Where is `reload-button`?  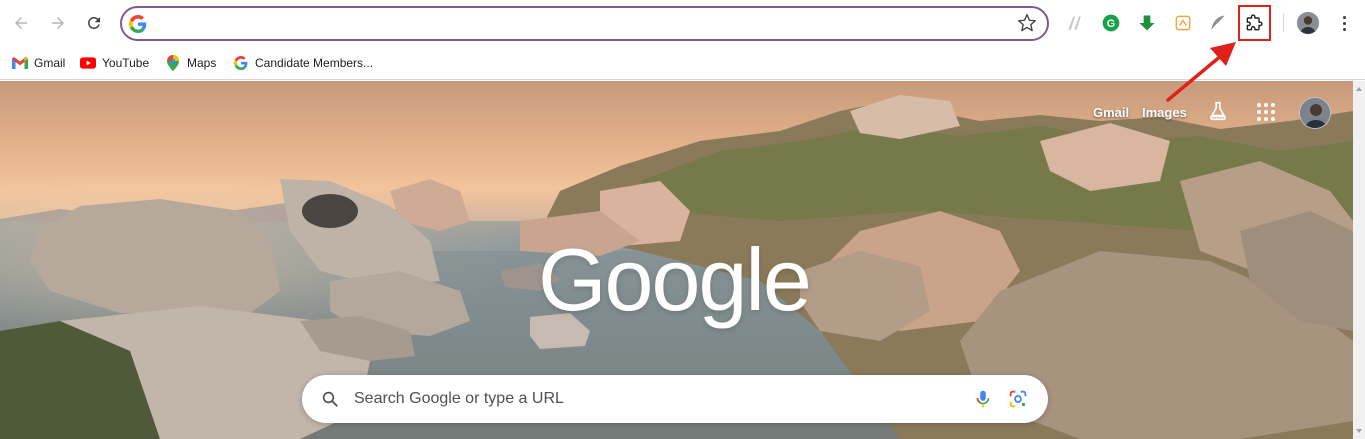 reload-button is located at coordinates (94, 23).